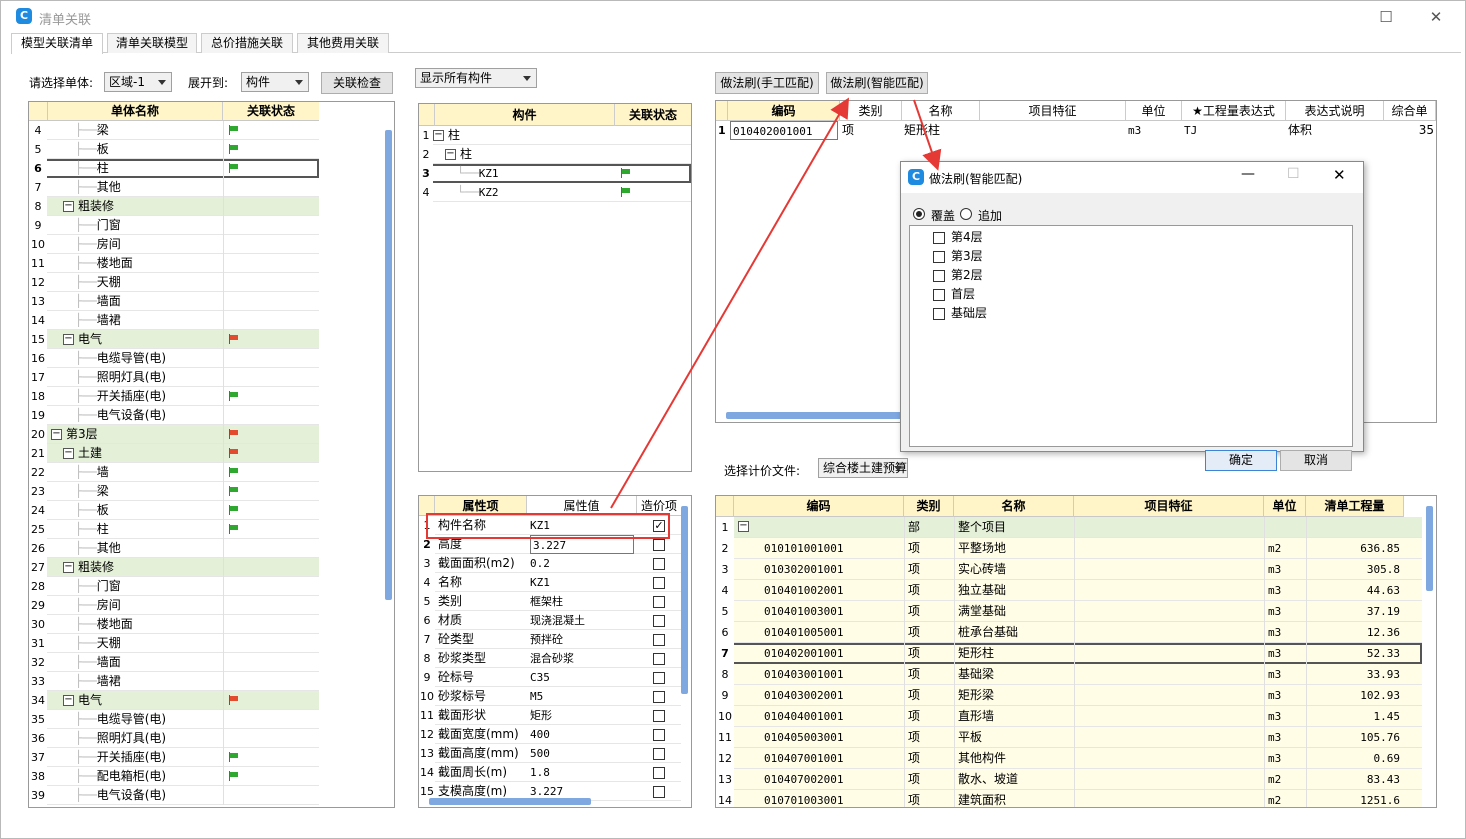 The image size is (1466, 839). I want to click on annotation-arrows, so click(776, 303).